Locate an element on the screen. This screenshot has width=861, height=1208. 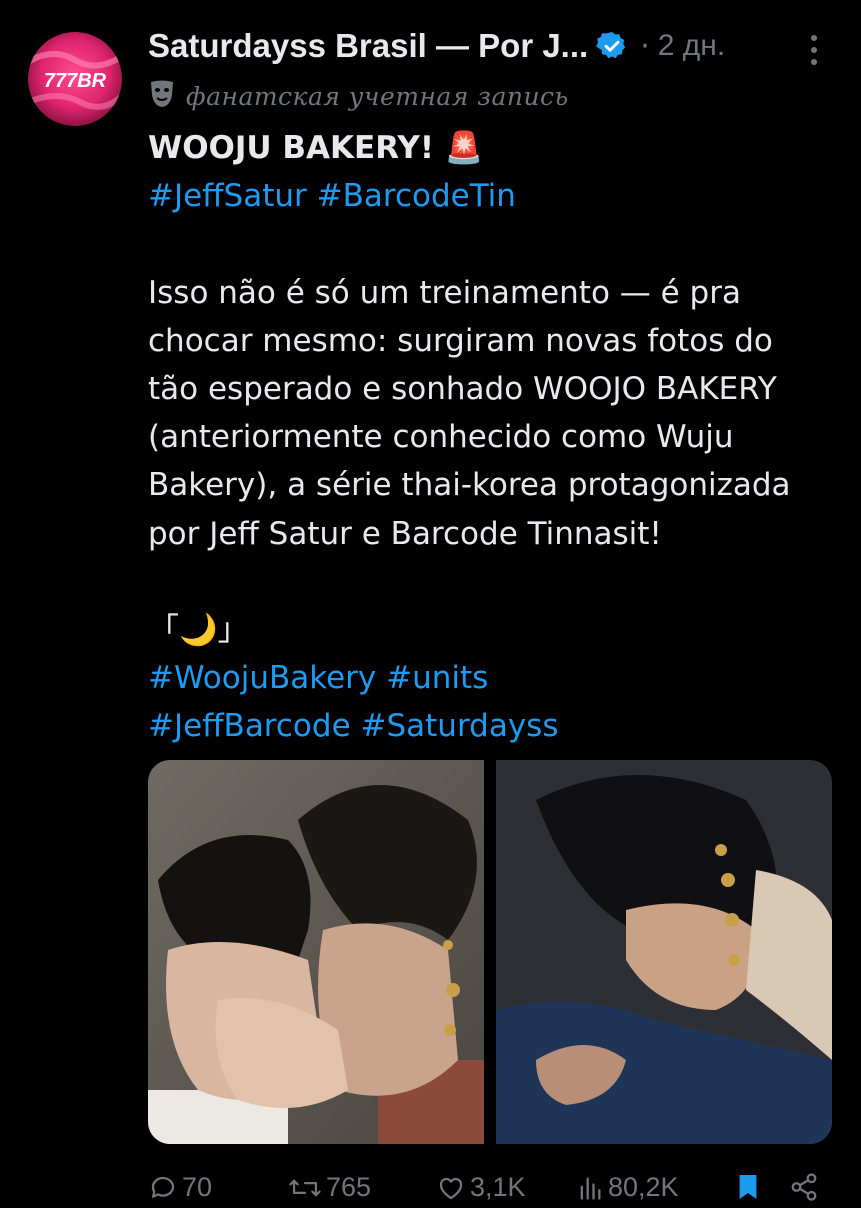
bookmark-icon is located at coordinates (748, 1187).